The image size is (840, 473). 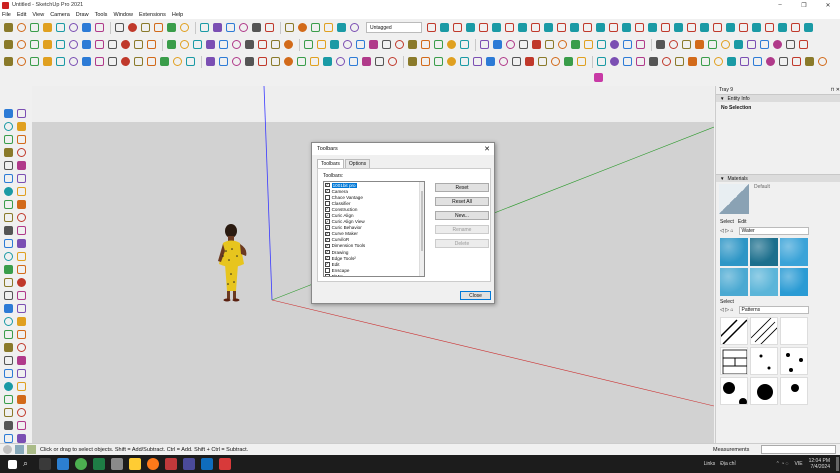 What do you see at coordinates (835, 90) in the screenshot?
I see `tray-pin-icon: ⊓ ✕` at bounding box center [835, 90].